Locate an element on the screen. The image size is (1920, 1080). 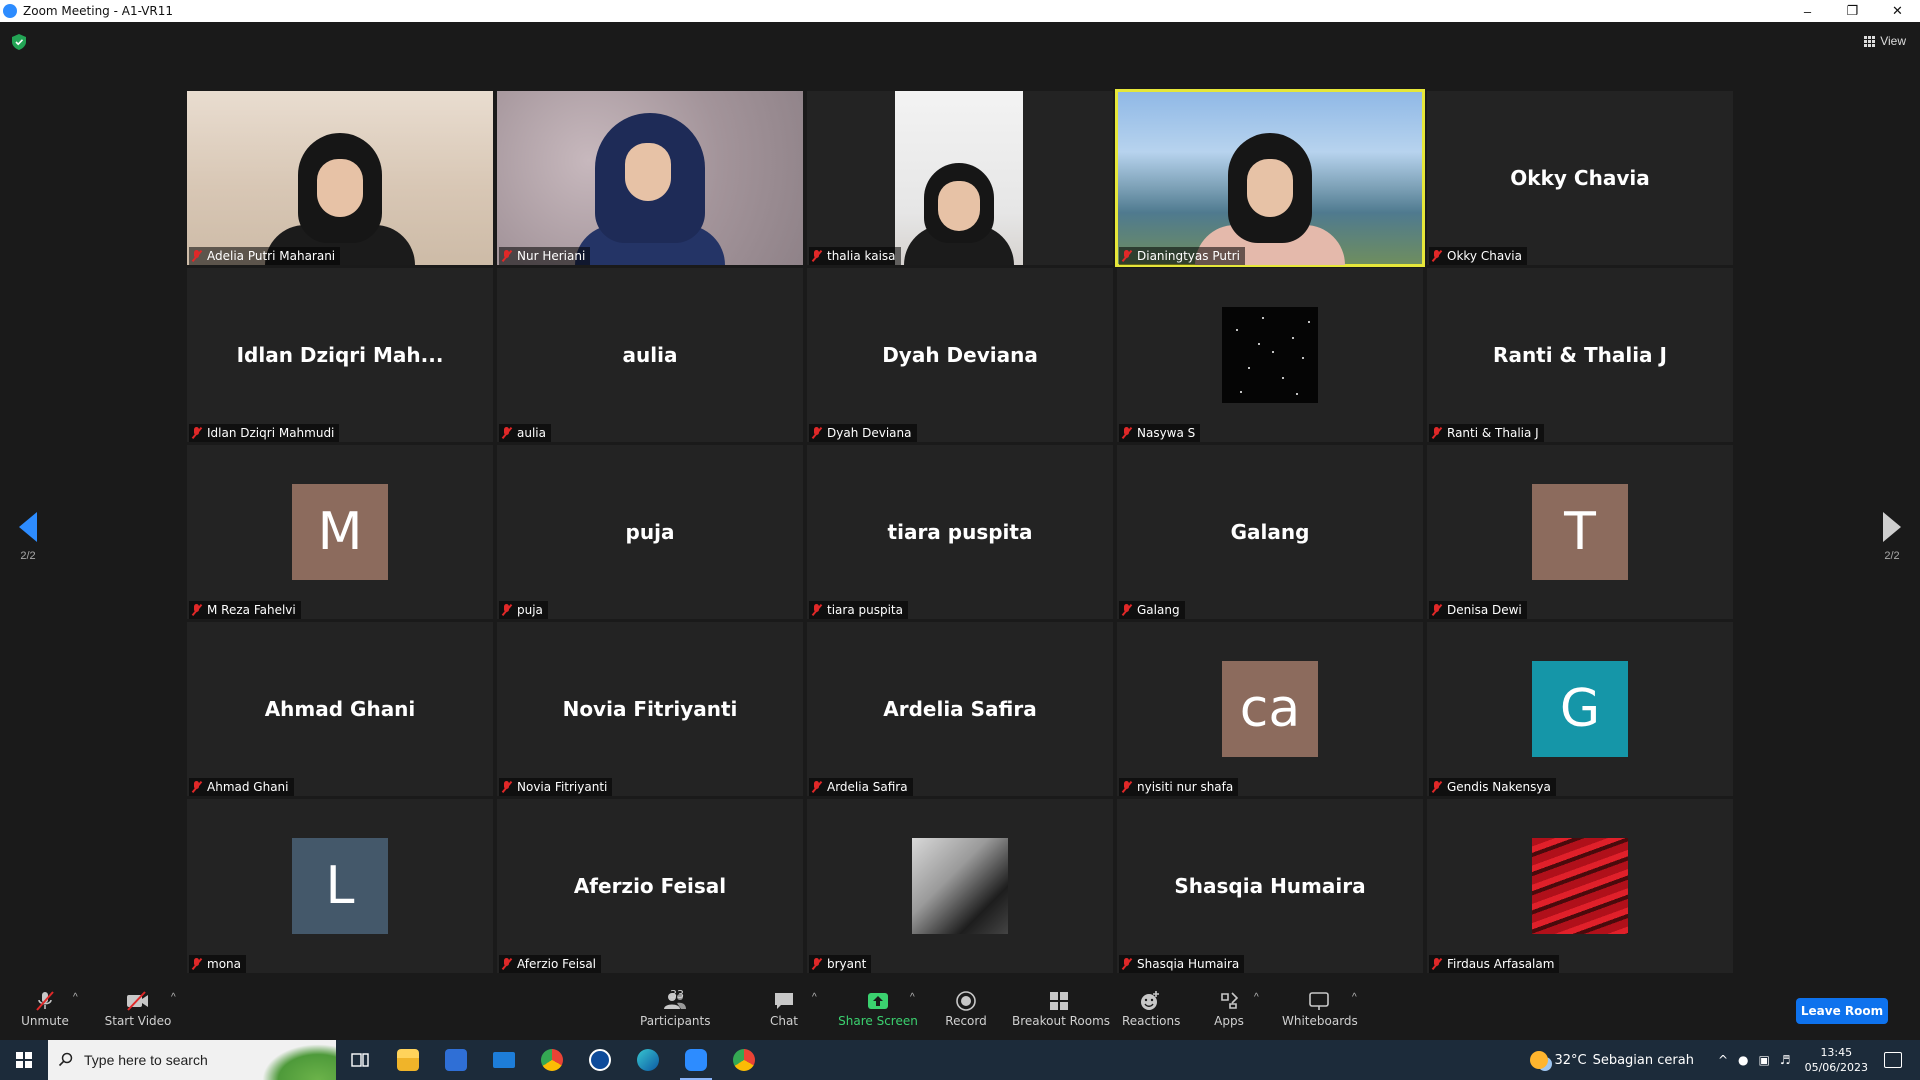
participant-tile: Dyah Deviana Dyah Deviana is located at coordinates (960, 355).